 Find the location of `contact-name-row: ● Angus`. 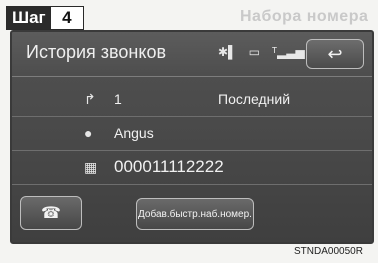

contact-name-row: ● Angus is located at coordinates (192, 134).